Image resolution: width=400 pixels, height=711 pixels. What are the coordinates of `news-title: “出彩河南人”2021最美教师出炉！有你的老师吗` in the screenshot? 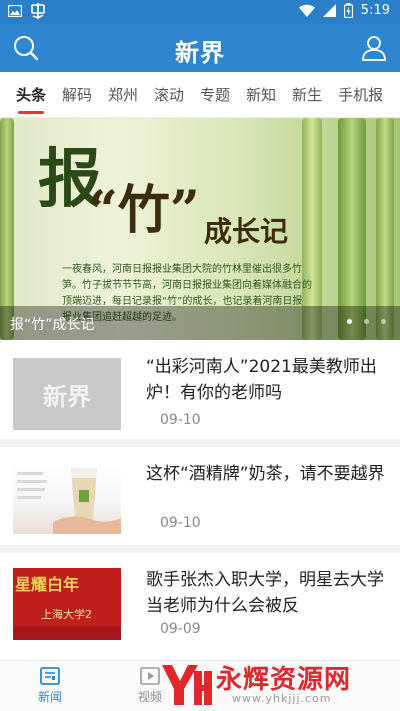 It's located at (261, 380).